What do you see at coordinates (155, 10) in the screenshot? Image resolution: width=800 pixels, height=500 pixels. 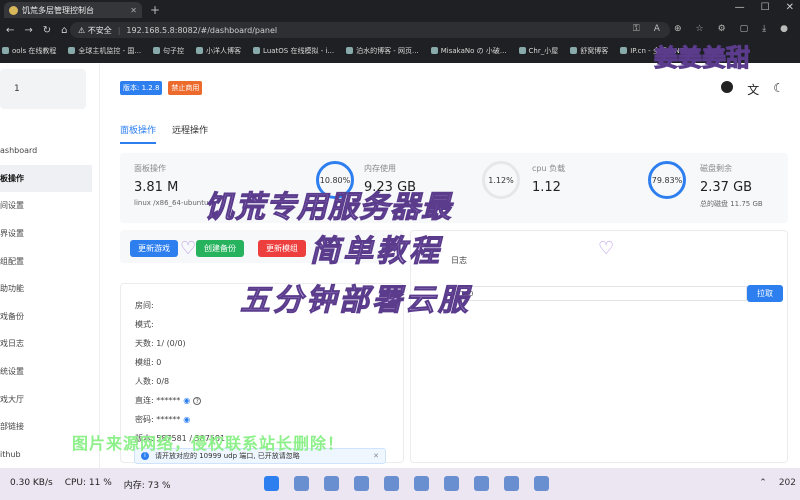 I see `new-tab-button: +` at bounding box center [155, 10].